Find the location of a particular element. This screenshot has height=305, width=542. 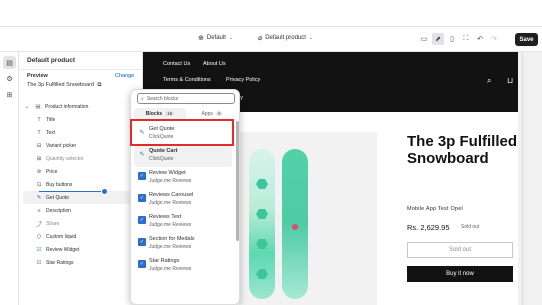

block-search-input: ⌕ Search blocks is located at coordinates (186, 98).